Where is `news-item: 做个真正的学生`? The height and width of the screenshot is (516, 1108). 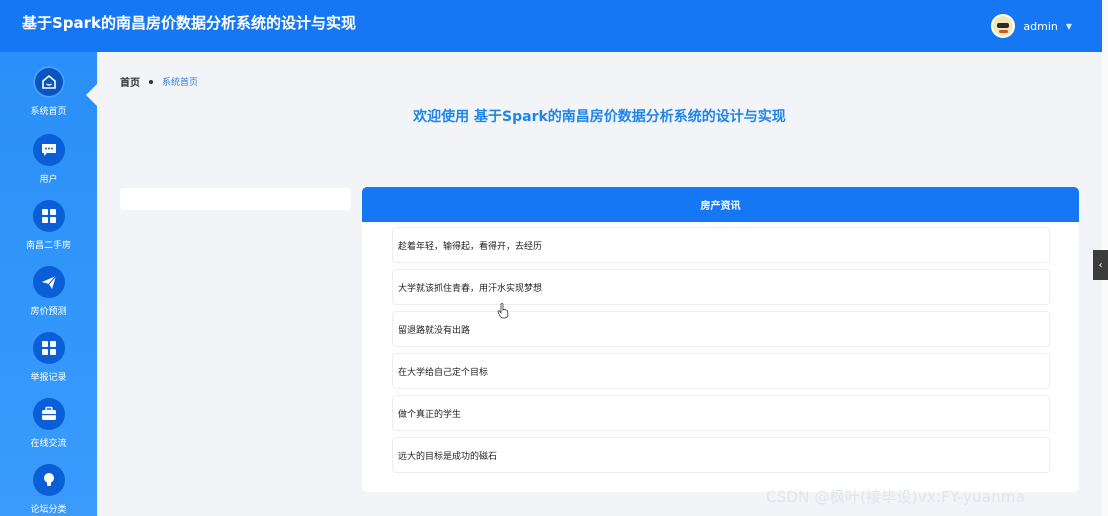 news-item: 做个真正的学生 is located at coordinates (721, 413).